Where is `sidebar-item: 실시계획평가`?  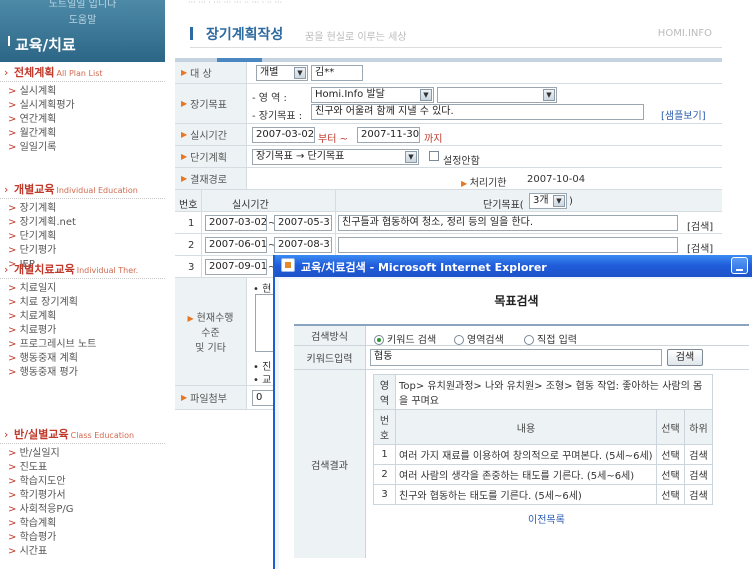 sidebar-item: 실시계획평가 is located at coordinates (82, 106).